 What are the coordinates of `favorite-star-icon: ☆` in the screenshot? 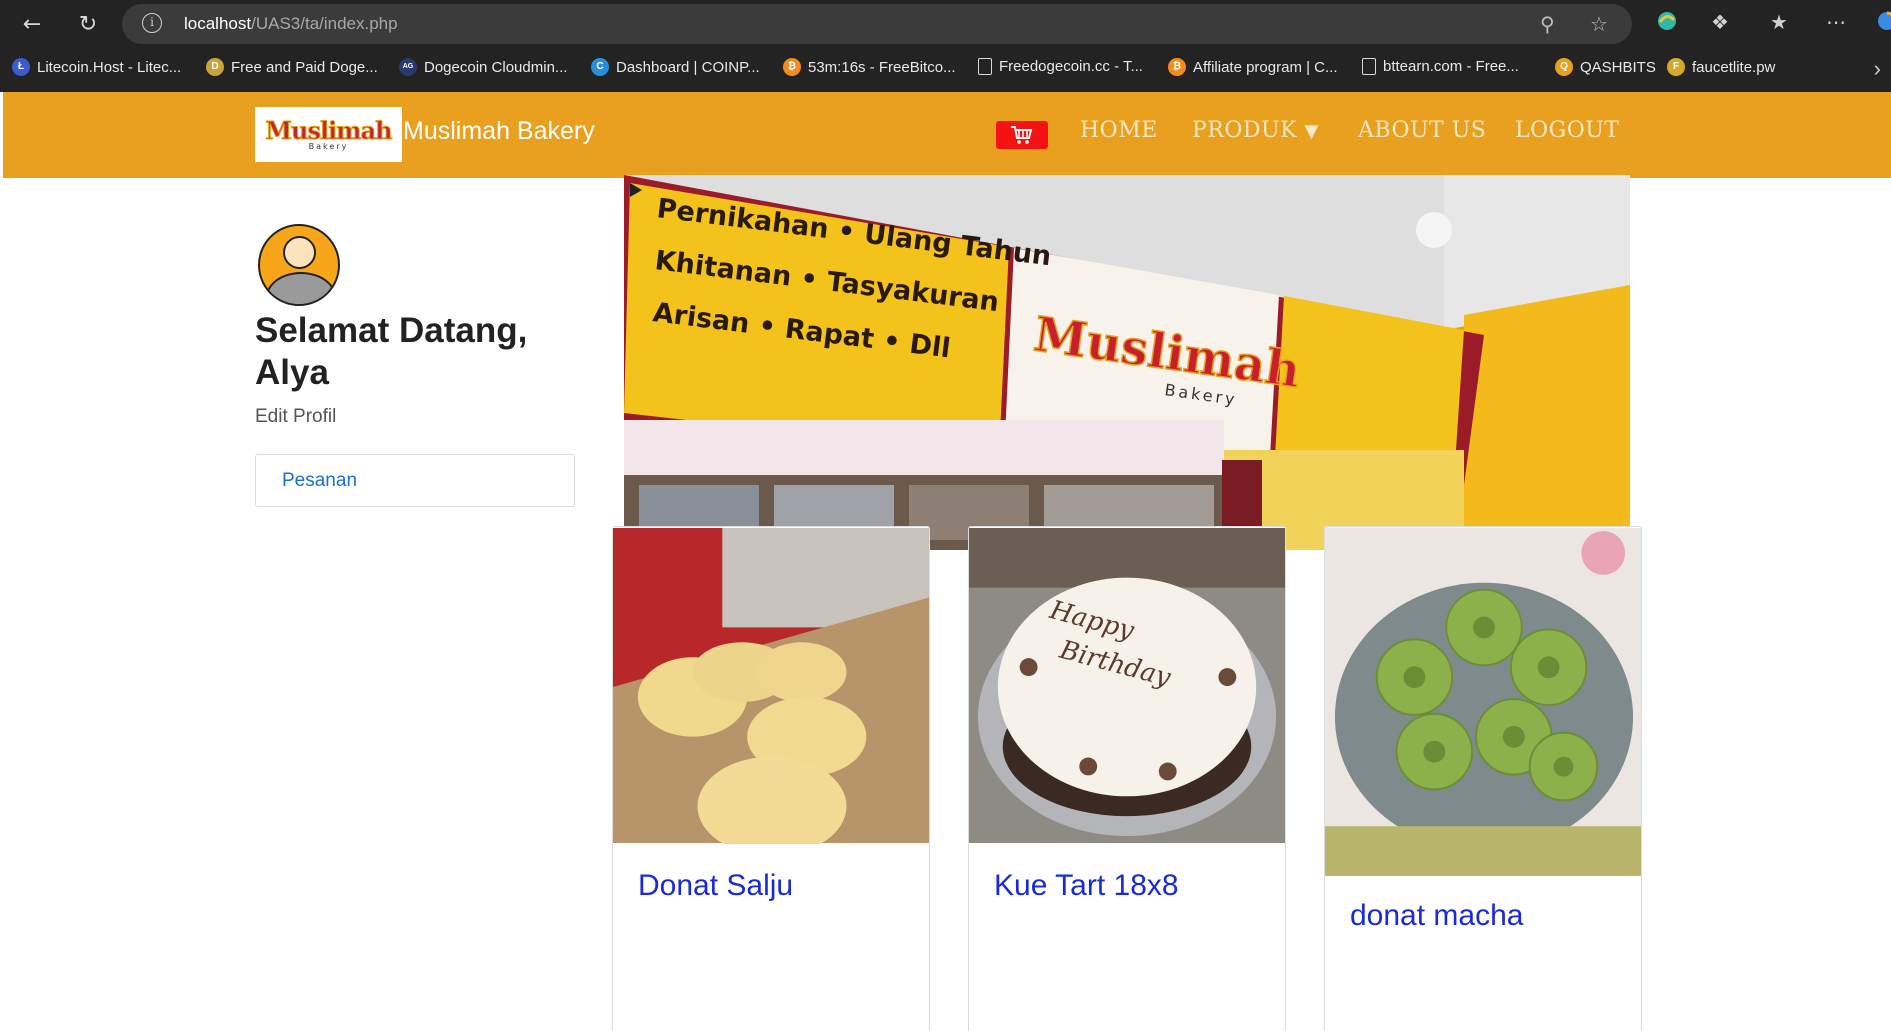 It's located at (1599, 24).